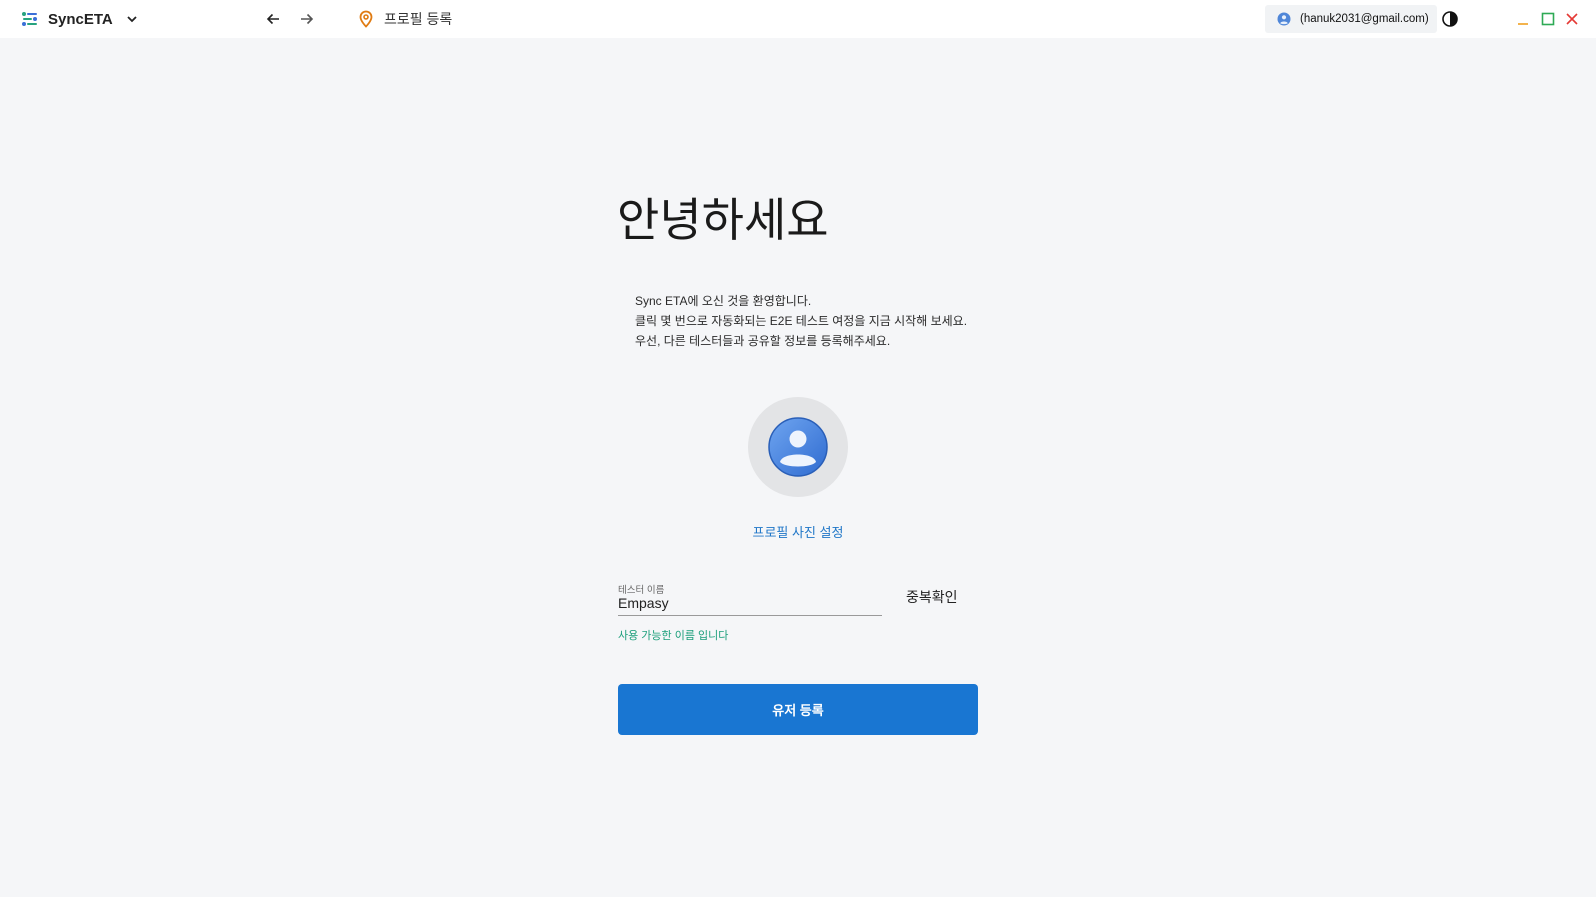 This screenshot has height=897, width=1596. Describe the element at coordinates (723, 301) in the screenshot. I see `welcome-line: Sync ETA에 오신 것을 환영합니다.` at that location.